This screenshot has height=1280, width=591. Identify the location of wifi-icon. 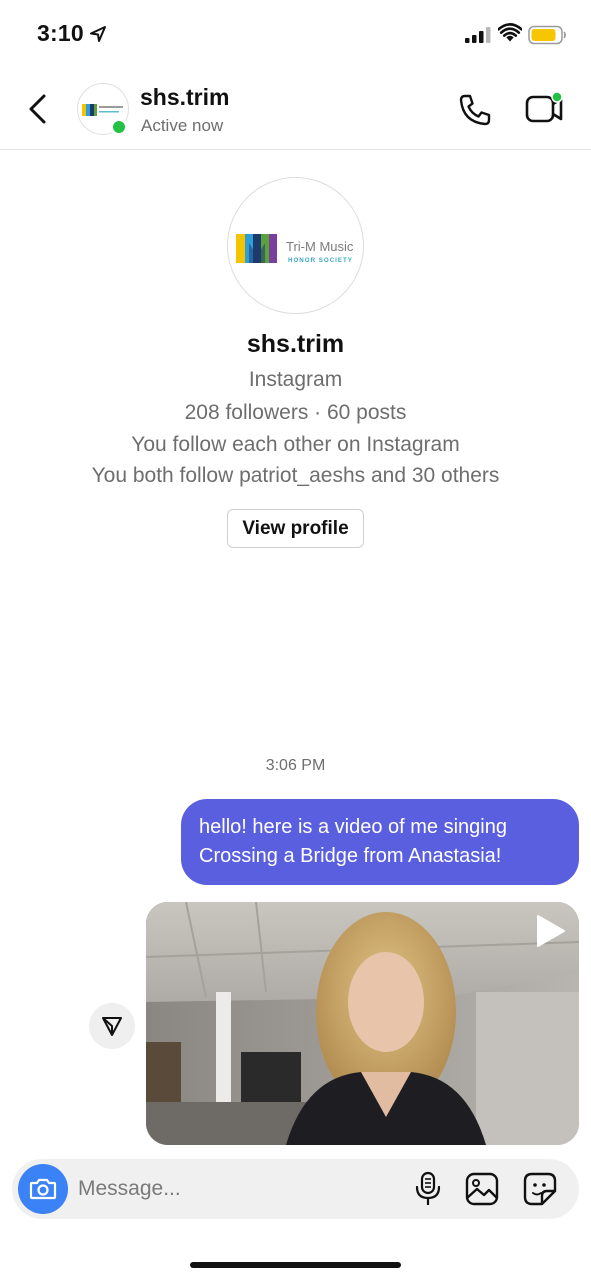
(510, 32).